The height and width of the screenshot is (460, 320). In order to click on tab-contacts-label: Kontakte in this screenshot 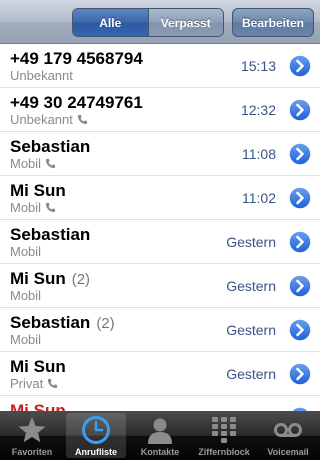, I will do `click(160, 452)`.